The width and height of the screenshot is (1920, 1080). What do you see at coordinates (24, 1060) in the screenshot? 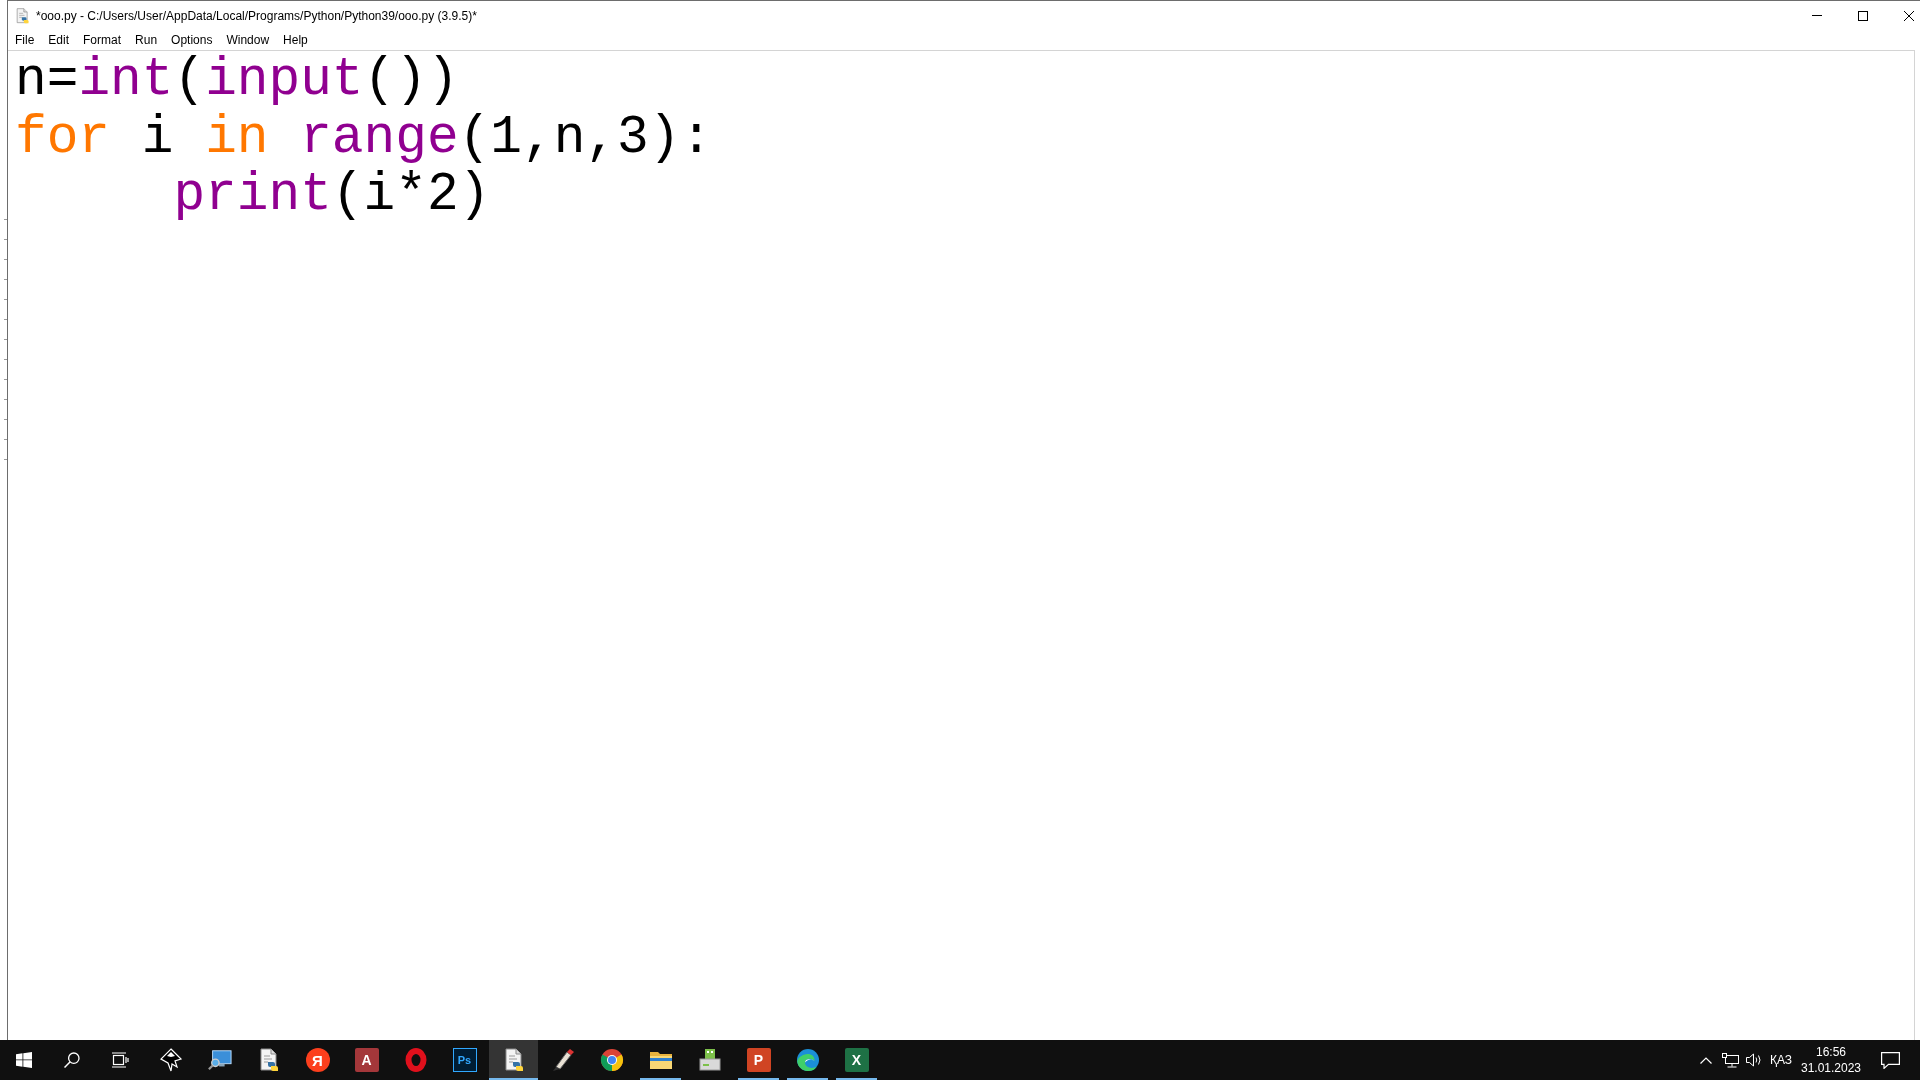
I see `start-icon` at bounding box center [24, 1060].